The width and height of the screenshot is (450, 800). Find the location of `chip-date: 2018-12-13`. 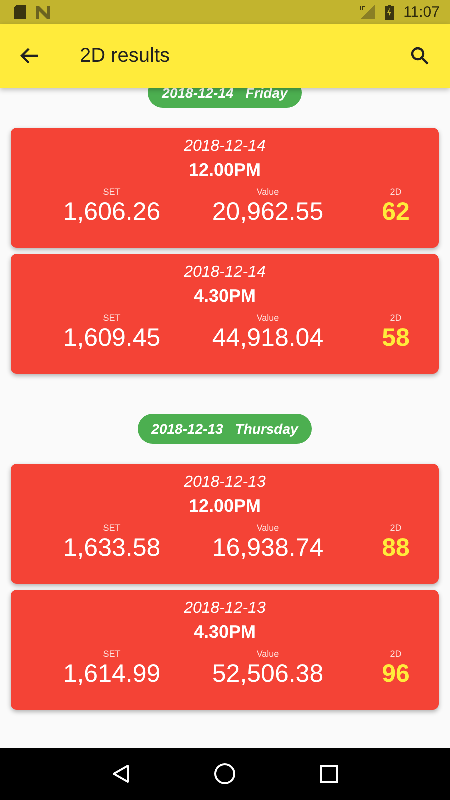

chip-date: 2018-12-13 is located at coordinates (188, 429).